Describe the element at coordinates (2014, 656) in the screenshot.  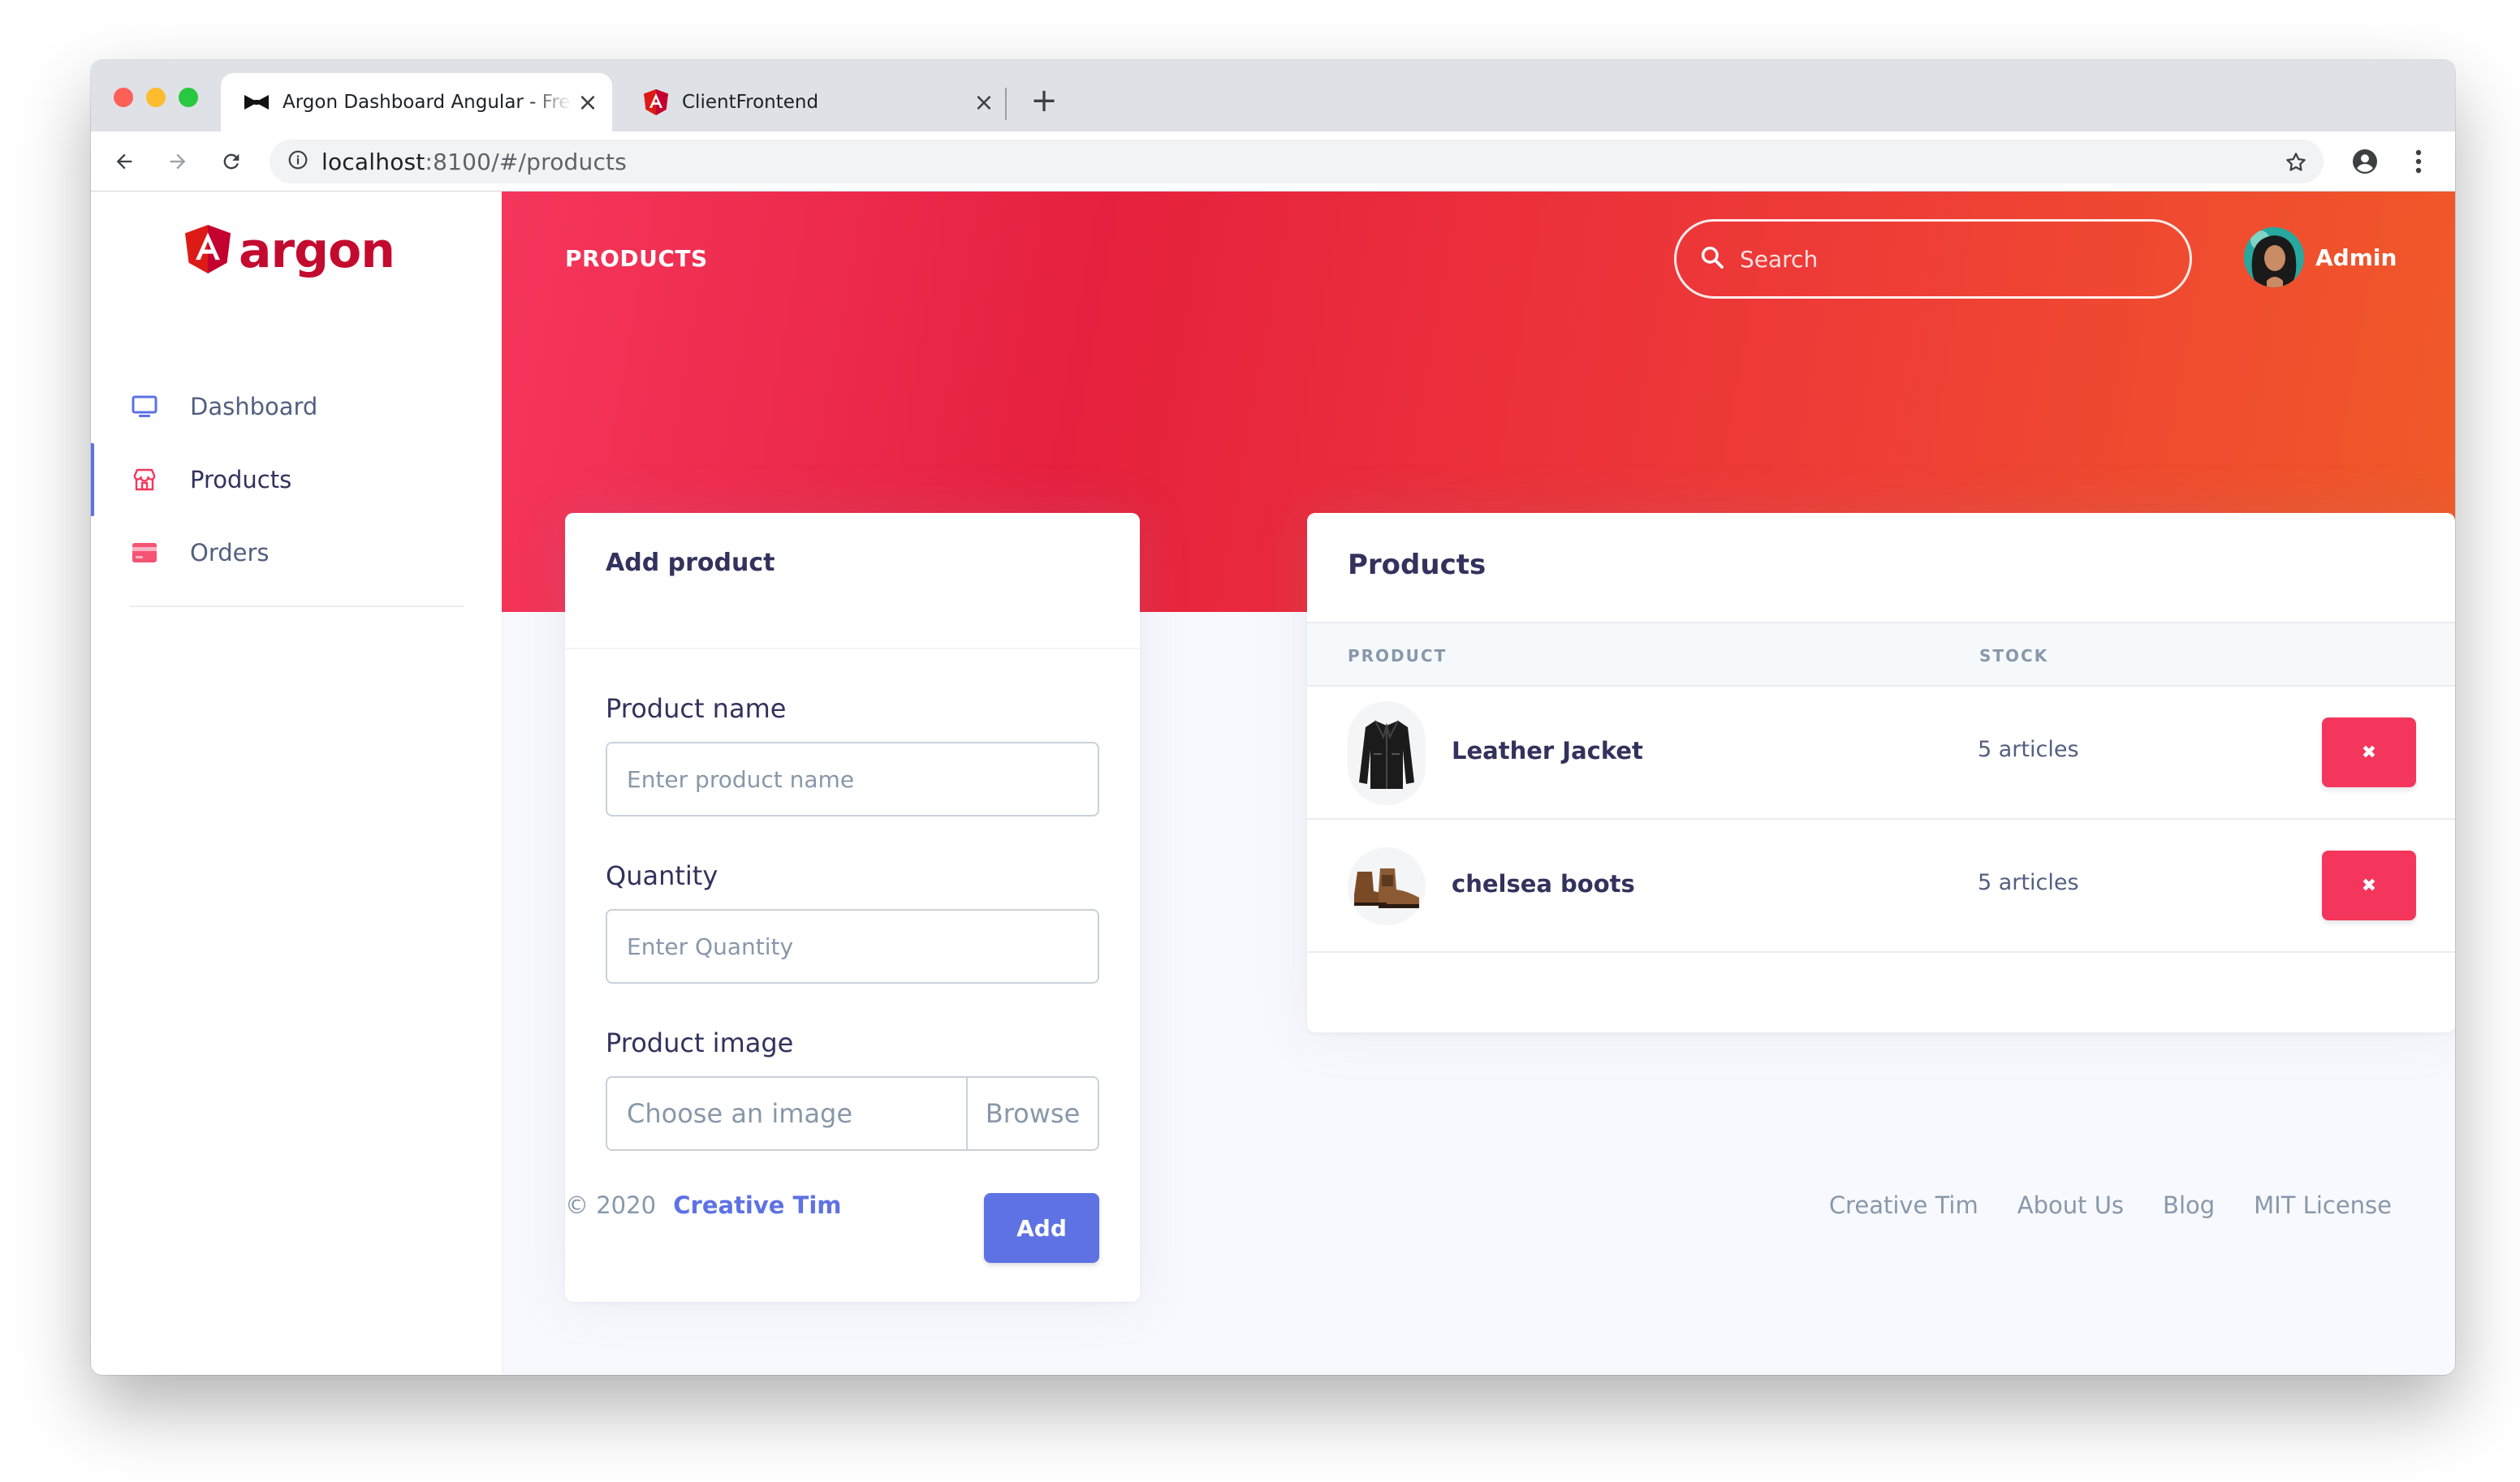
I see `column-header-stock: STOCK` at that location.